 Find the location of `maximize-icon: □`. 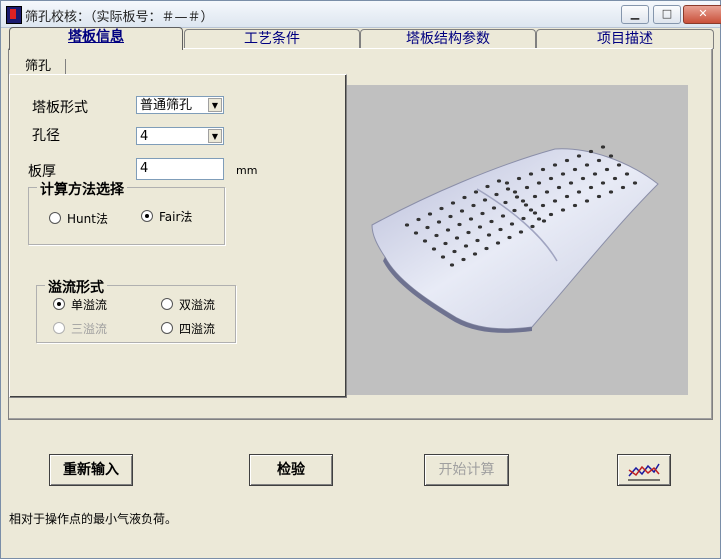

maximize-icon: □ is located at coordinates (667, 13).